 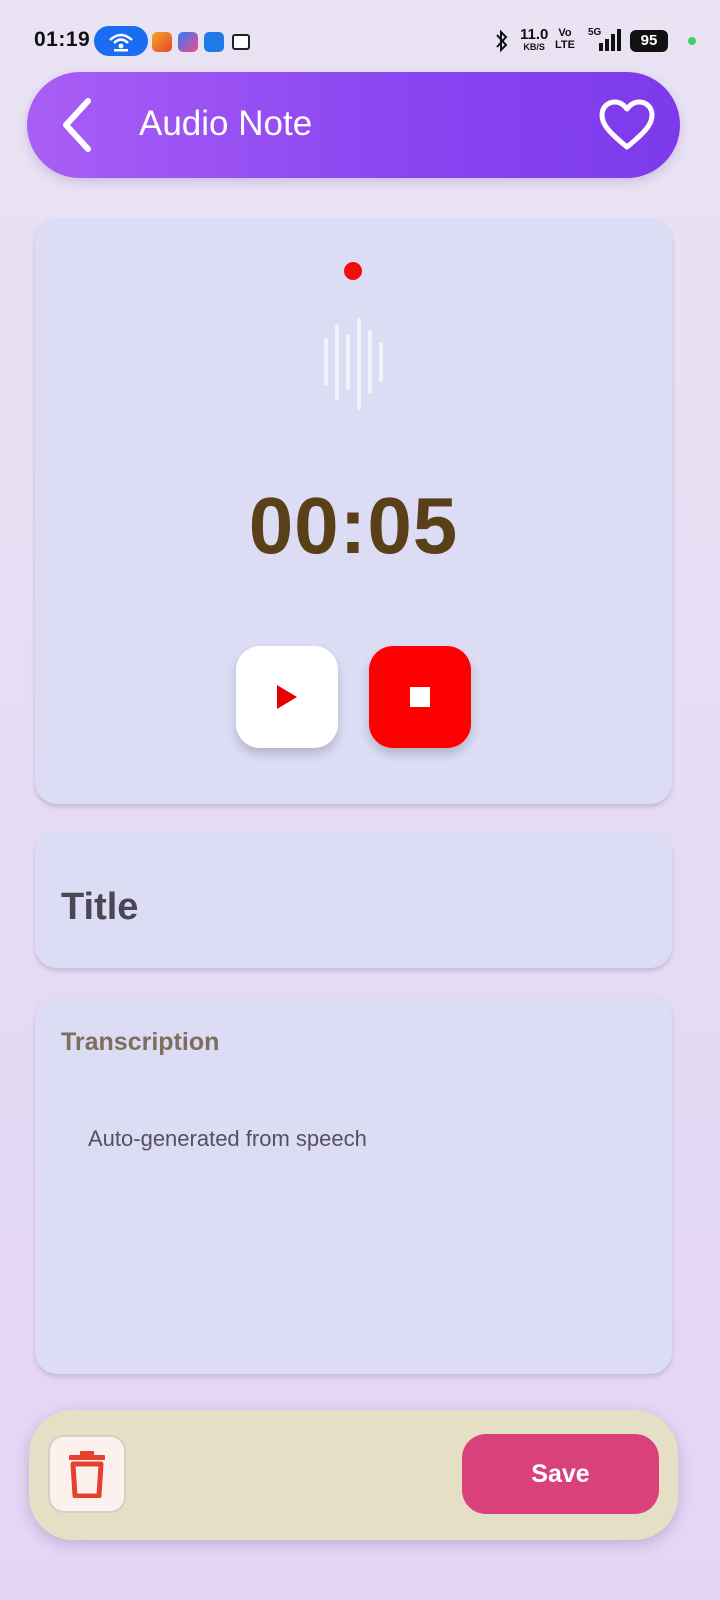 What do you see at coordinates (610, 40) in the screenshot?
I see `signal-icon` at bounding box center [610, 40].